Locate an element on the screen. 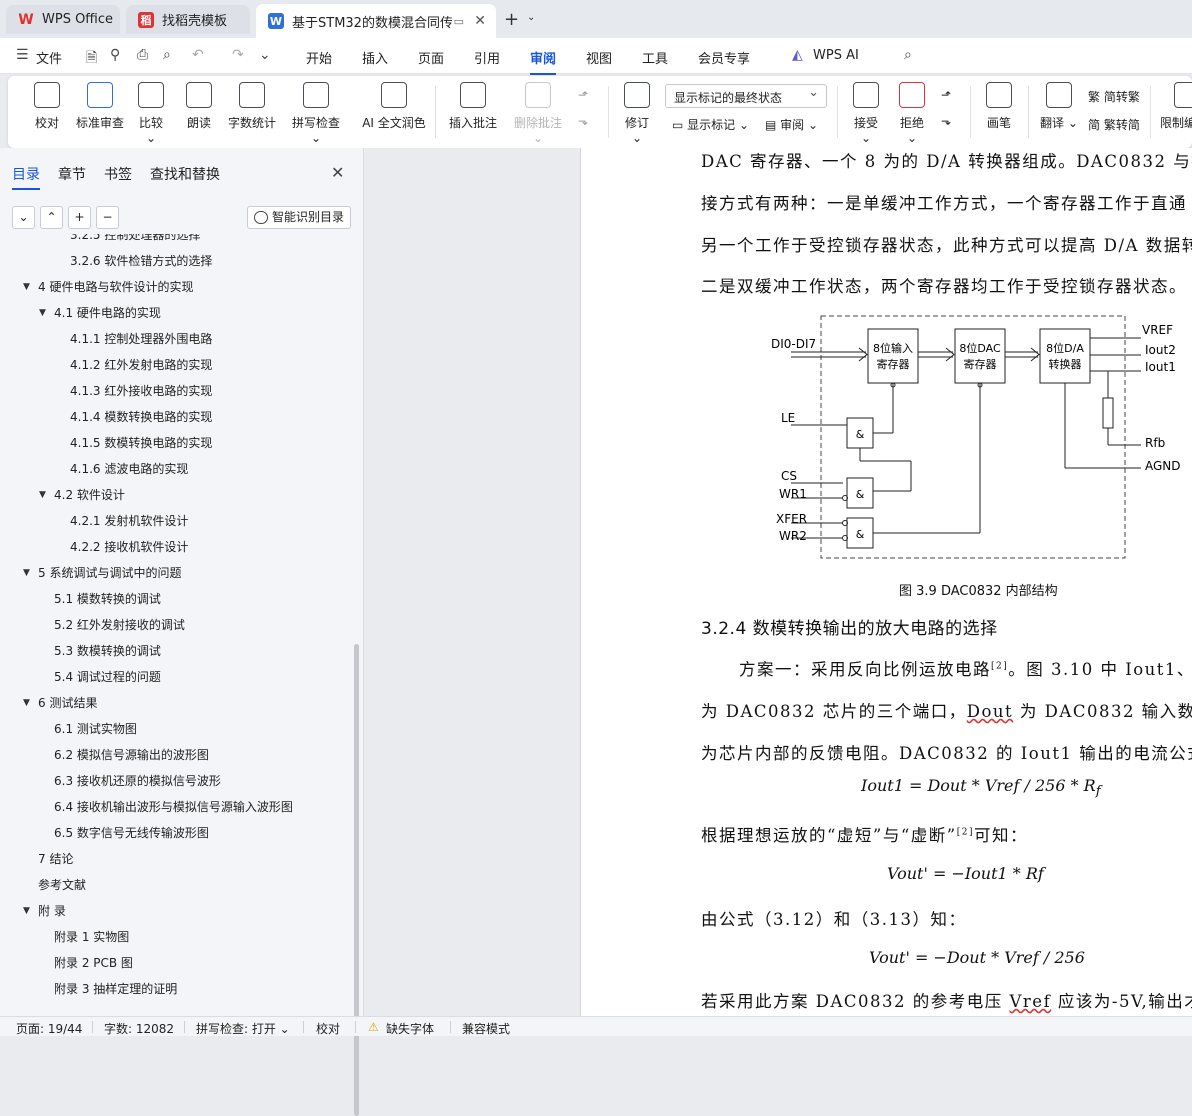 Image resolution: width=1192 pixels, height=1116 pixels. tab-chapter: 章节 is located at coordinates (72, 174).